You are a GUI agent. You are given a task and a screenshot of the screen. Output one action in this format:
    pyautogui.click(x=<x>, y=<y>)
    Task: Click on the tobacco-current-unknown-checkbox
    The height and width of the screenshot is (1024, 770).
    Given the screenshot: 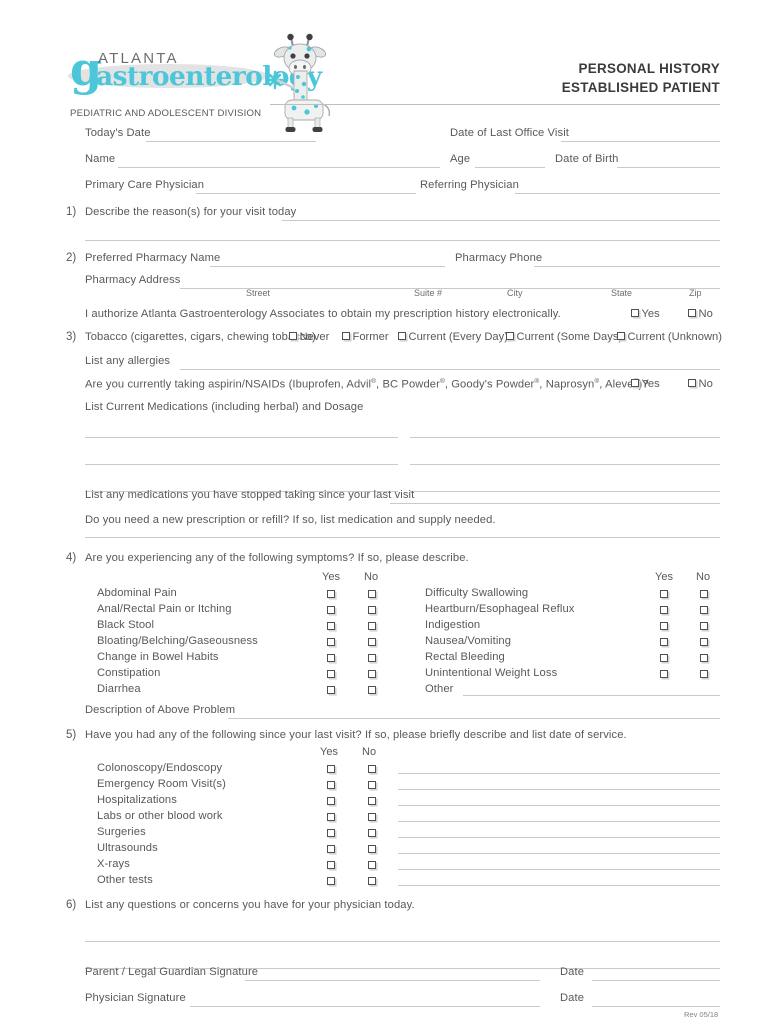 What is the action you would take?
    pyautogui.click(x=621, y=336)
    